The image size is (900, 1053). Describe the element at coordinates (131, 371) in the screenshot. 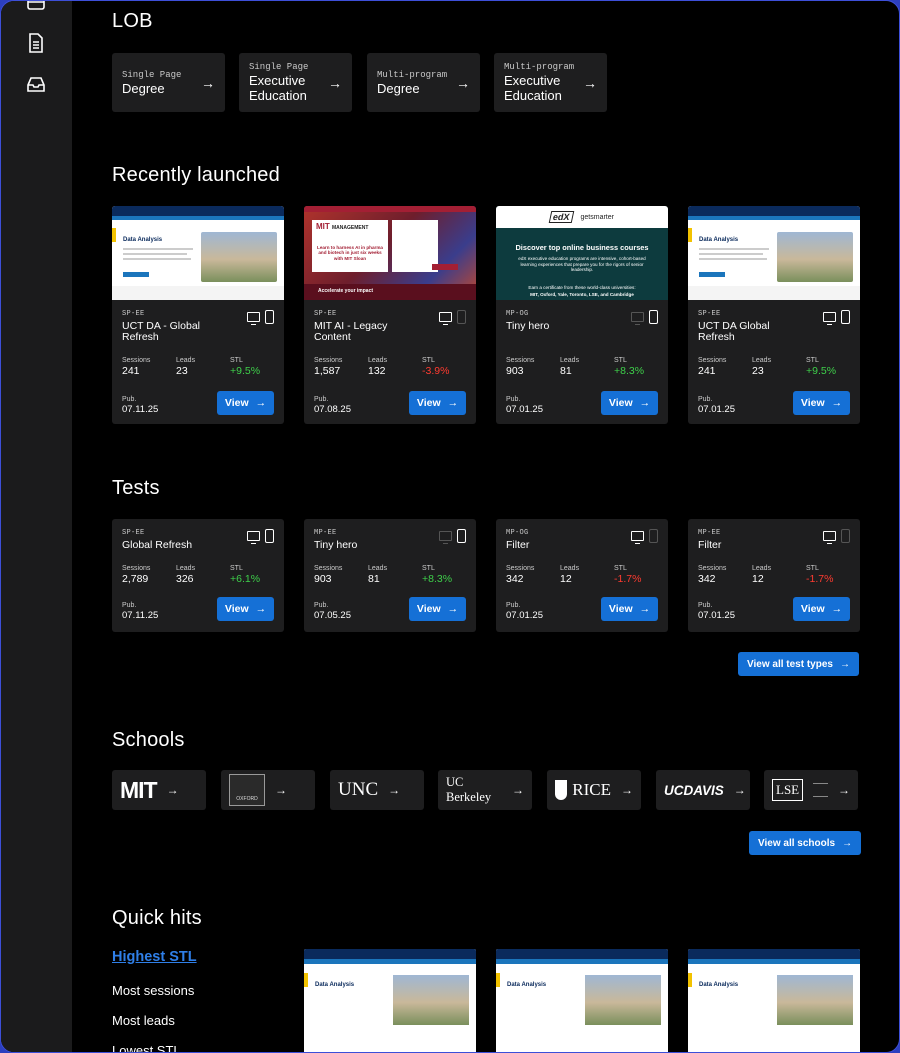

I see `sessions-value: 241` at that location.